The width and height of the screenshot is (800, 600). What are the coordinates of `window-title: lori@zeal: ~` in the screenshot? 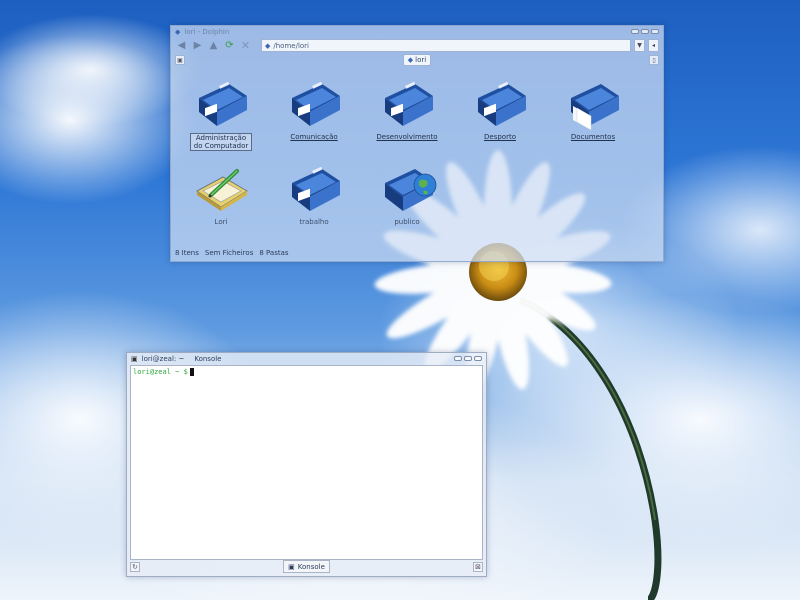 It's located at (163, 358).